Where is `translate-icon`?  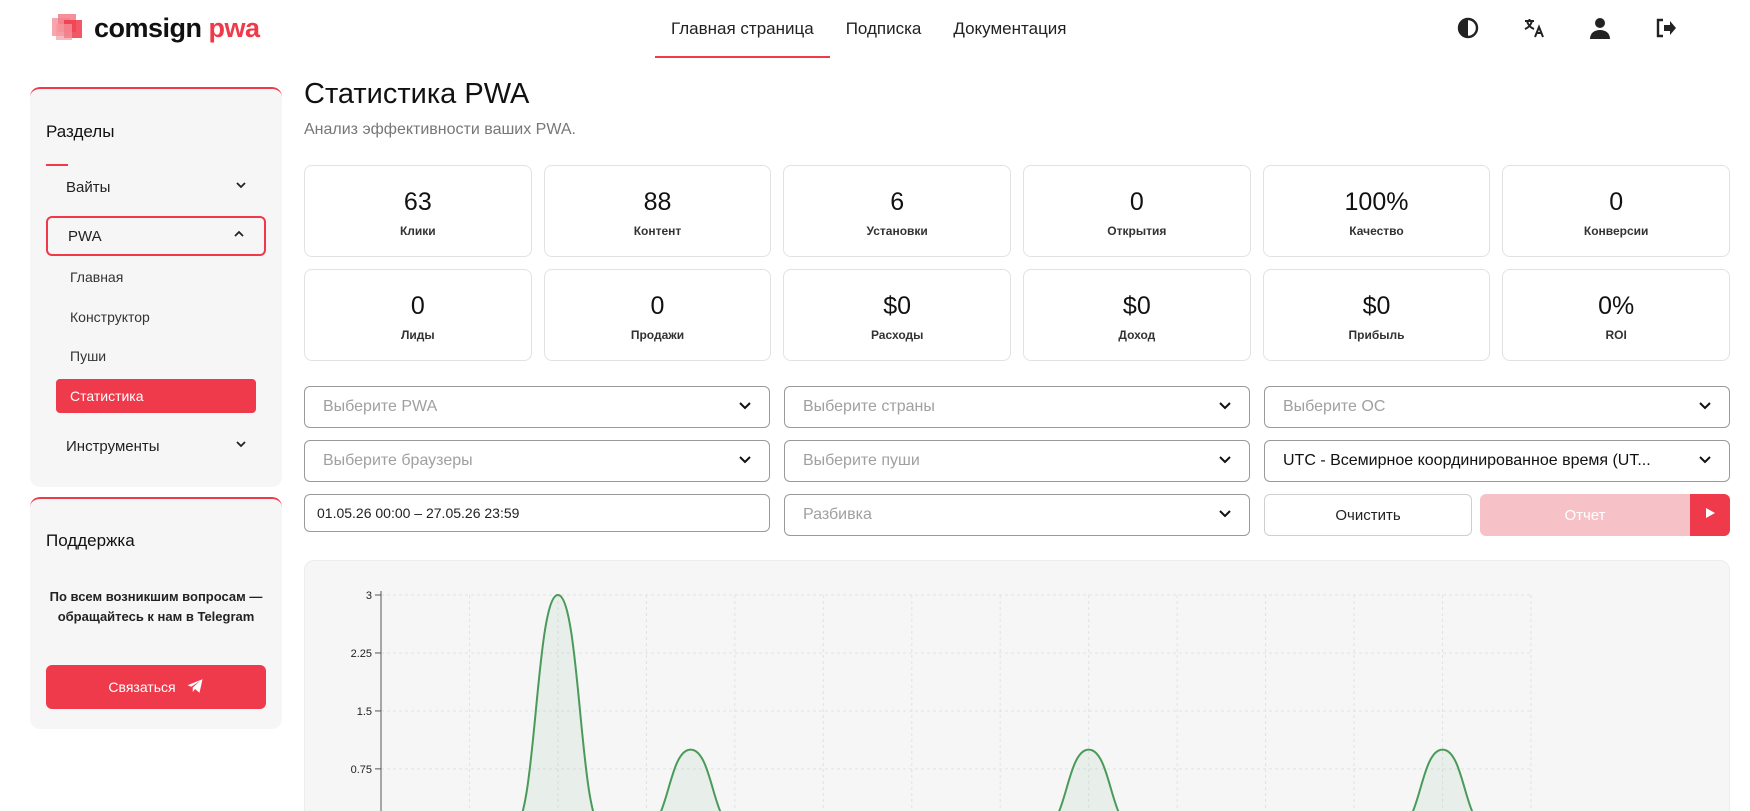
translate-icon is located at coordinates (1534, 28).